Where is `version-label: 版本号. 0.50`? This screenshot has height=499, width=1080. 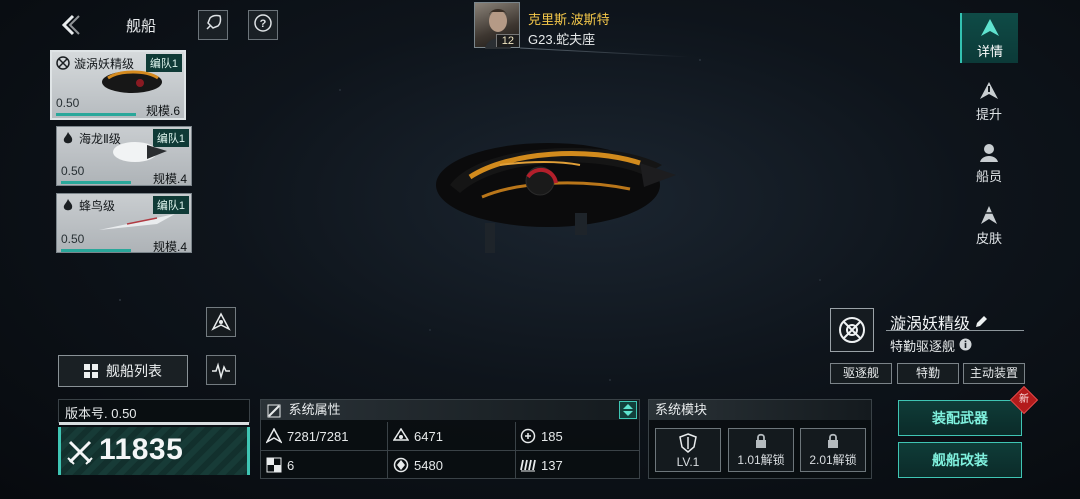
version-label: 版本号. 0.50 is located at coordinates (101, 413).